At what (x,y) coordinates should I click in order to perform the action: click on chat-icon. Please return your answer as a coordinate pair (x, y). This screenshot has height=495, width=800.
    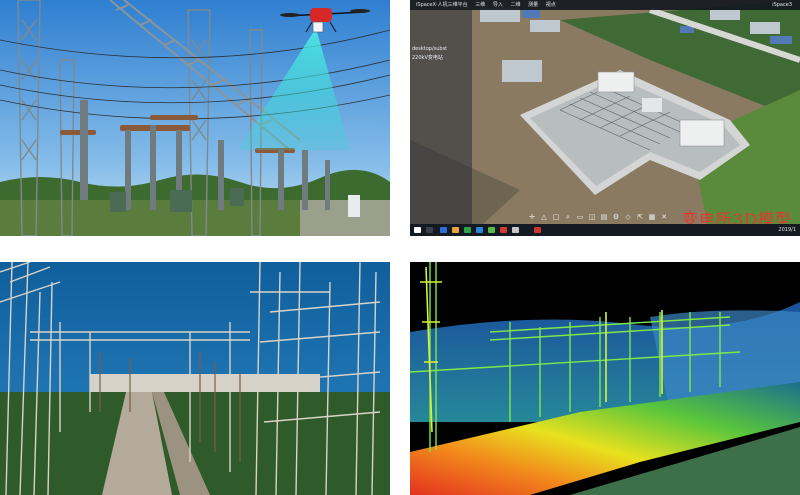
    Looking at the image, I should click on (491, 230).